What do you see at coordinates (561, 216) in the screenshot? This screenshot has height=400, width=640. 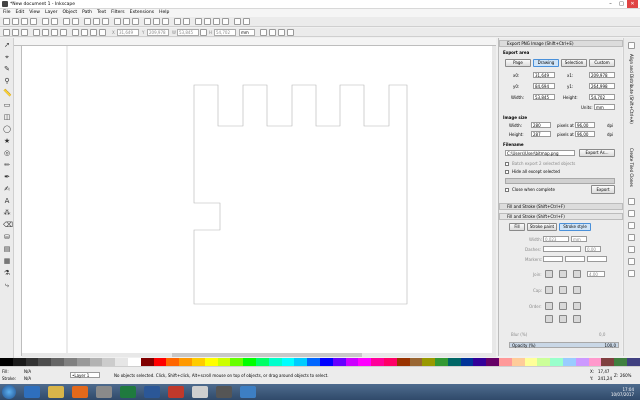 I see `fill-stroke-inner-header: Fill and Stroke (Shift+Ctrl+F)` at bounding box center [561, 216].